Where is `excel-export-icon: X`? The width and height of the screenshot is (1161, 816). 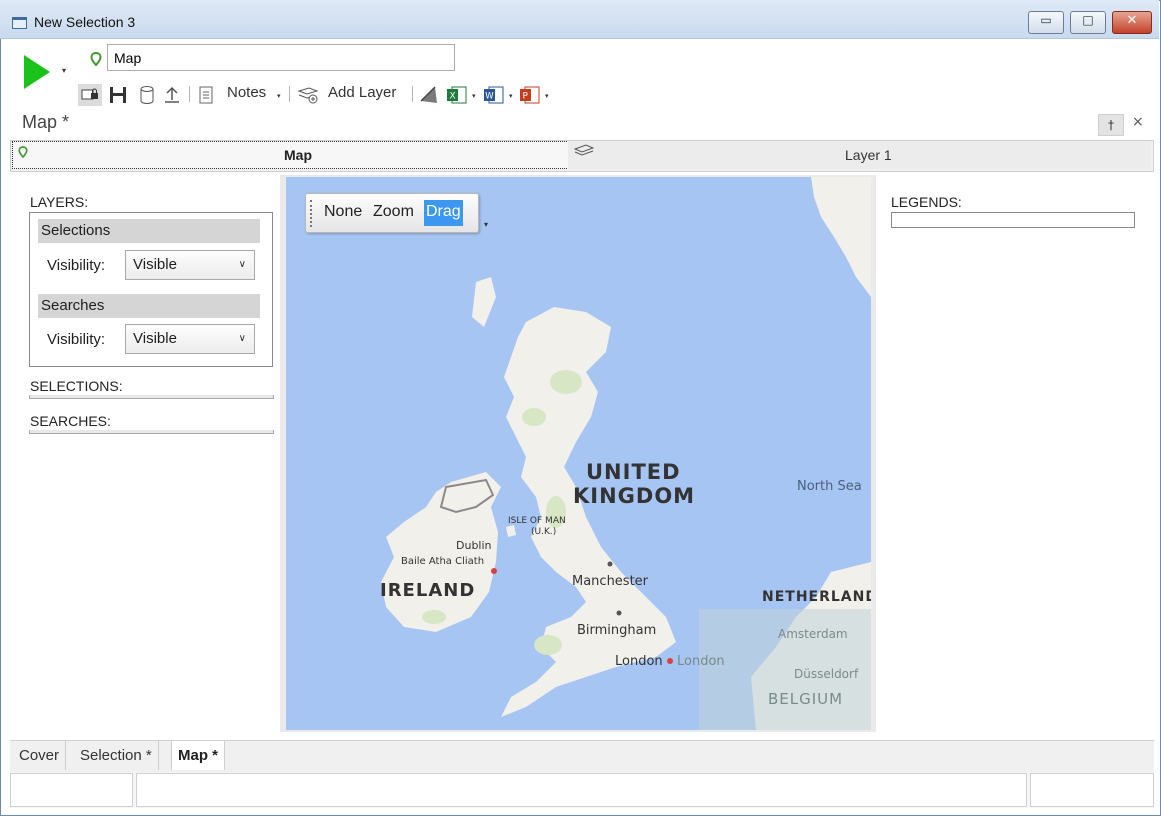
excel-export-icon: X is located at coordinates (457, 94).